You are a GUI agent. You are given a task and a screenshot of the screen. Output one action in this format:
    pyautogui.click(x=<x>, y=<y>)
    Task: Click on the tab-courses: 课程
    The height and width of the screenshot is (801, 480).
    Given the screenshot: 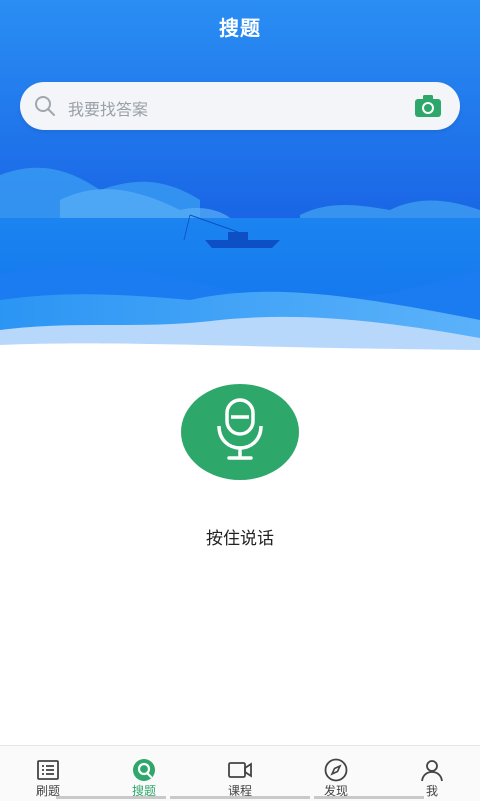 What is the action you would take?
    pyautogui.click(x=240, y=773)
    